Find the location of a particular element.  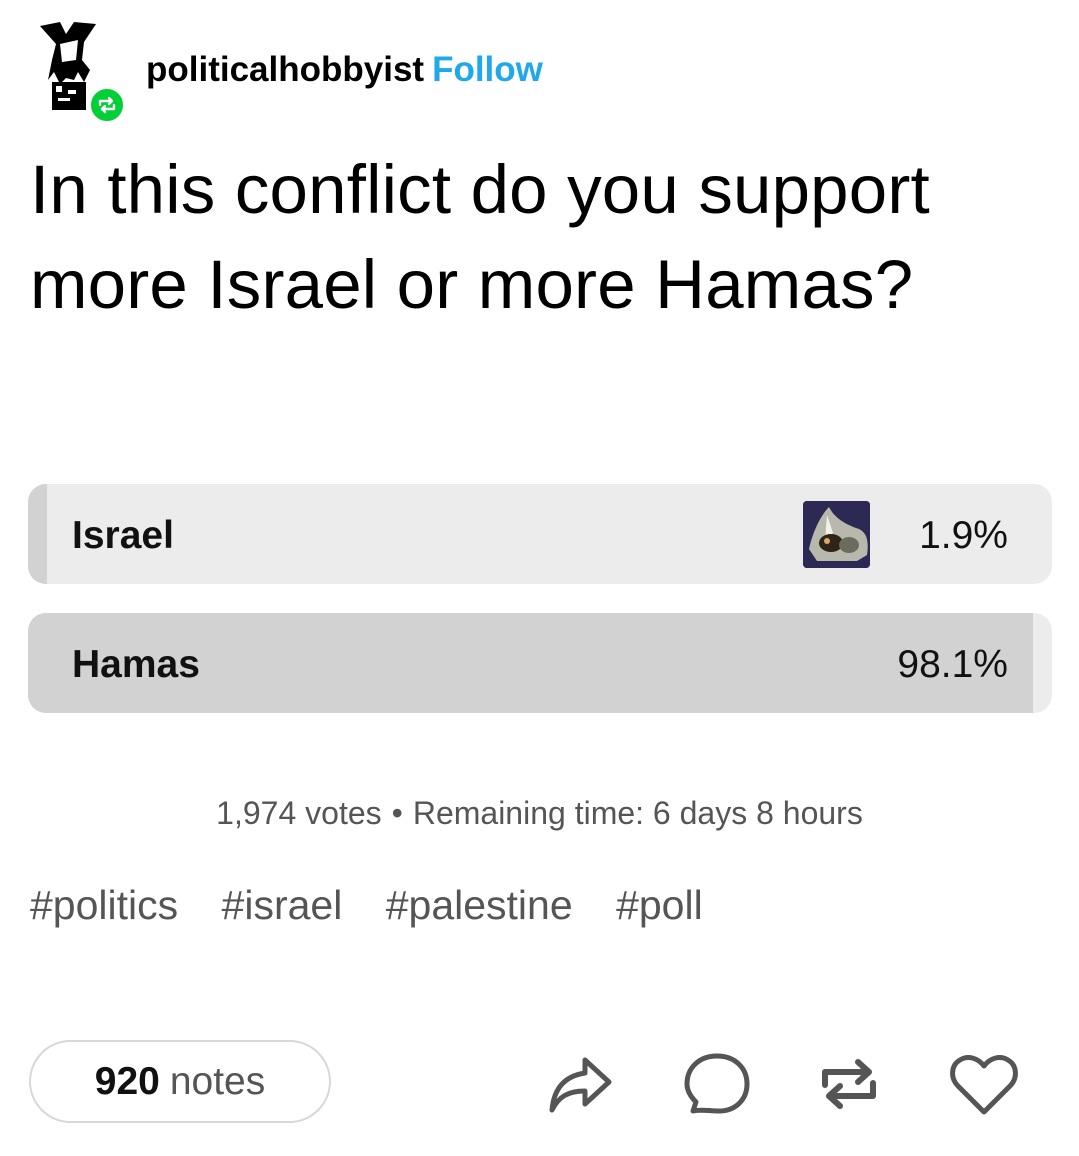

poll-option-percent: 98.1% is located at coordinates (952, 664).